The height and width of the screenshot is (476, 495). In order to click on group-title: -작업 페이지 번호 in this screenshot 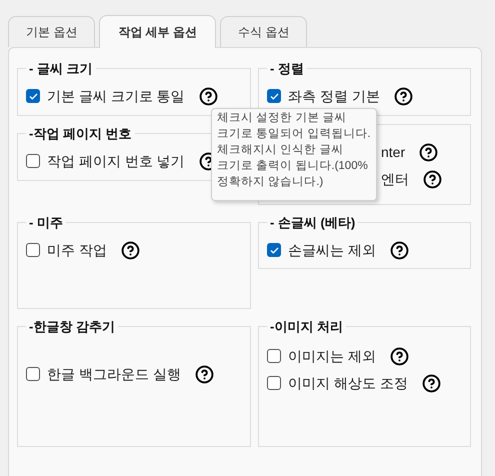, I will do `click(80, 134)`.